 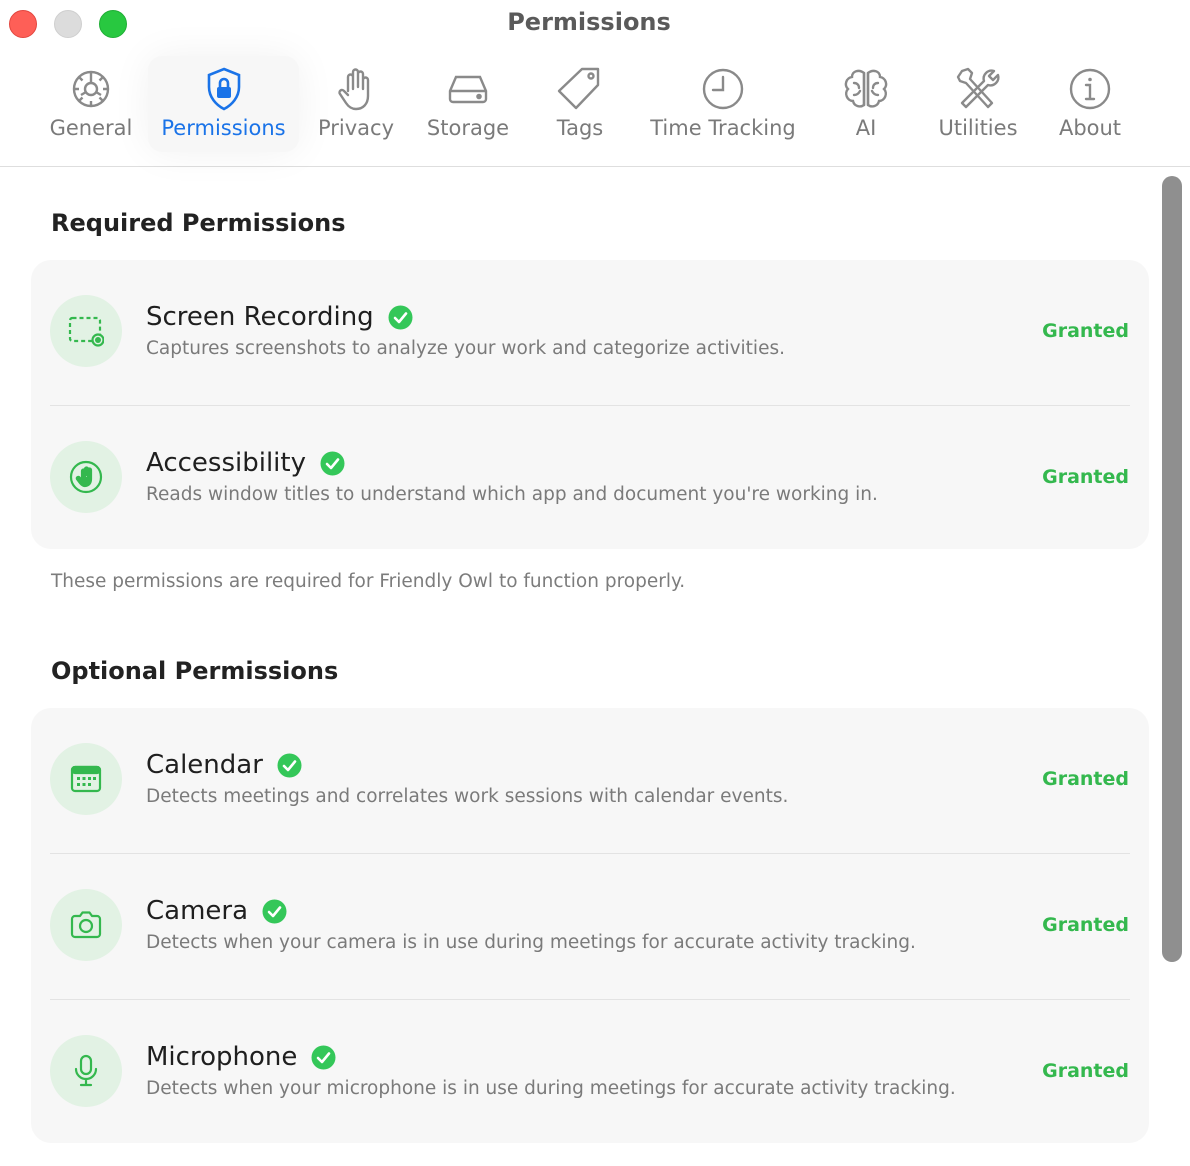 What do you see at coordinates (468, 89) in the screenshot?
I see `drive-icon` at bounding box center [468, 89].